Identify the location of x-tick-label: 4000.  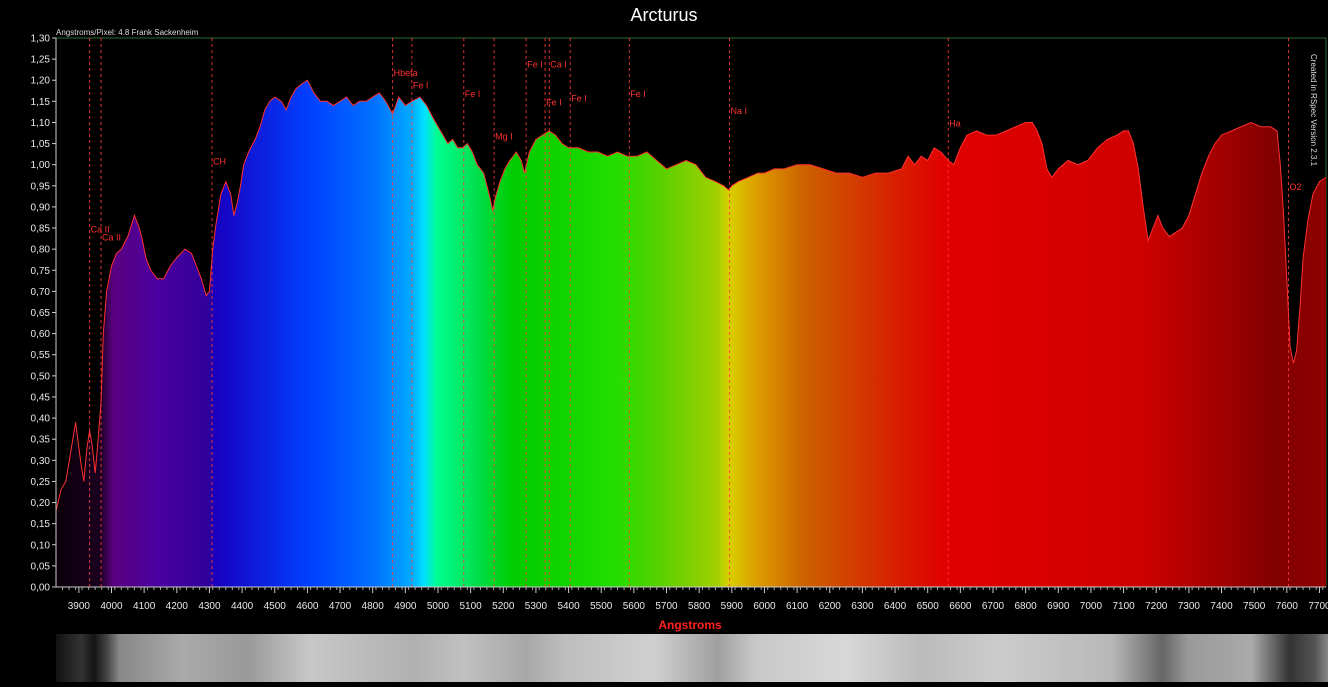
(111, 606).